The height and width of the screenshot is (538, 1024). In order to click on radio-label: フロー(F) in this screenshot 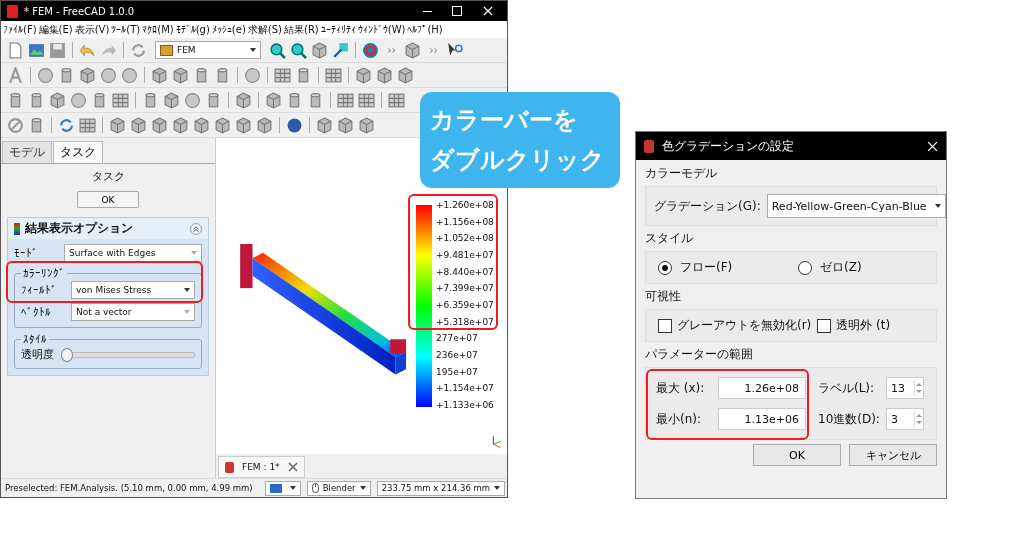, I will do `click(706, 267)`.